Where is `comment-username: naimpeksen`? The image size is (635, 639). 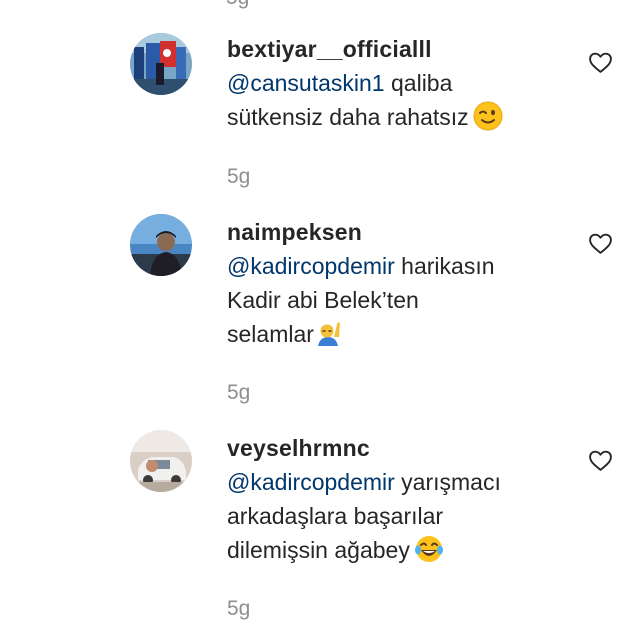 comment-username: naimpeksen is located at coordinates (399, 232).